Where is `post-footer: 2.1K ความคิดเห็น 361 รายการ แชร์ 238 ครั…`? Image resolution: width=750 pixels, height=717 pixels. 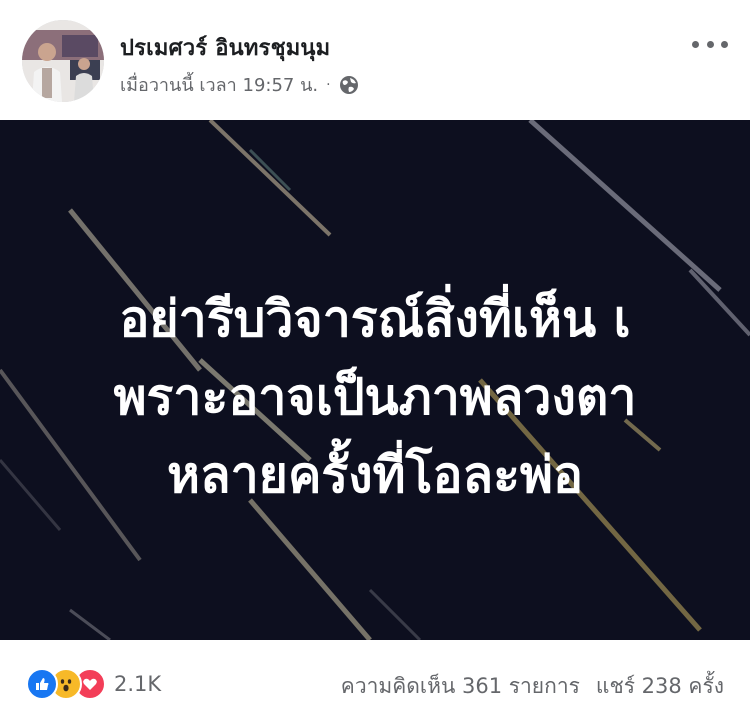 post-footer: 2.1K ความคิดเห็น 361 รายการ แชร์ 238 ครั… is located at coordinates (375, 678).